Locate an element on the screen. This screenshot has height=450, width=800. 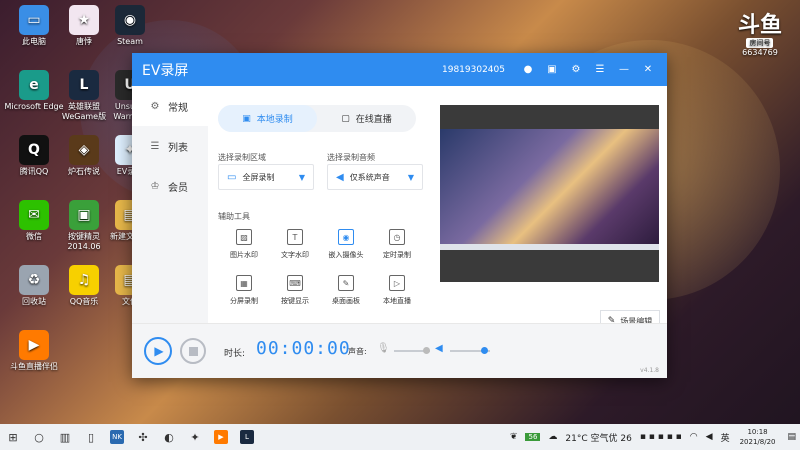
tool-text-watermark: T 文字水印 is located at coordinates (295, 244).